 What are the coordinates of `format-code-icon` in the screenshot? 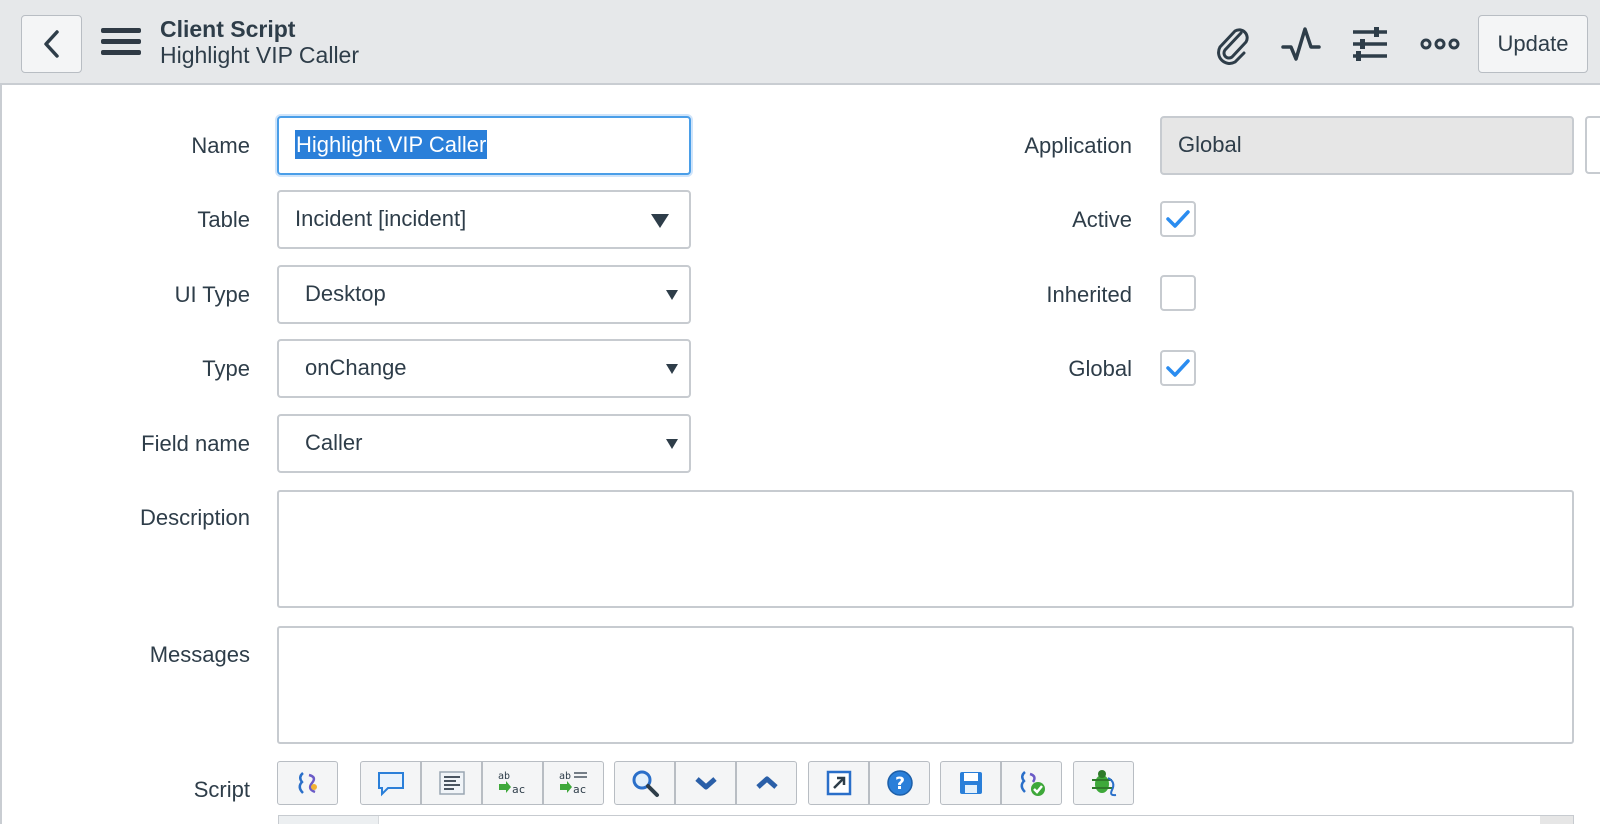 It's located at (307, 783).